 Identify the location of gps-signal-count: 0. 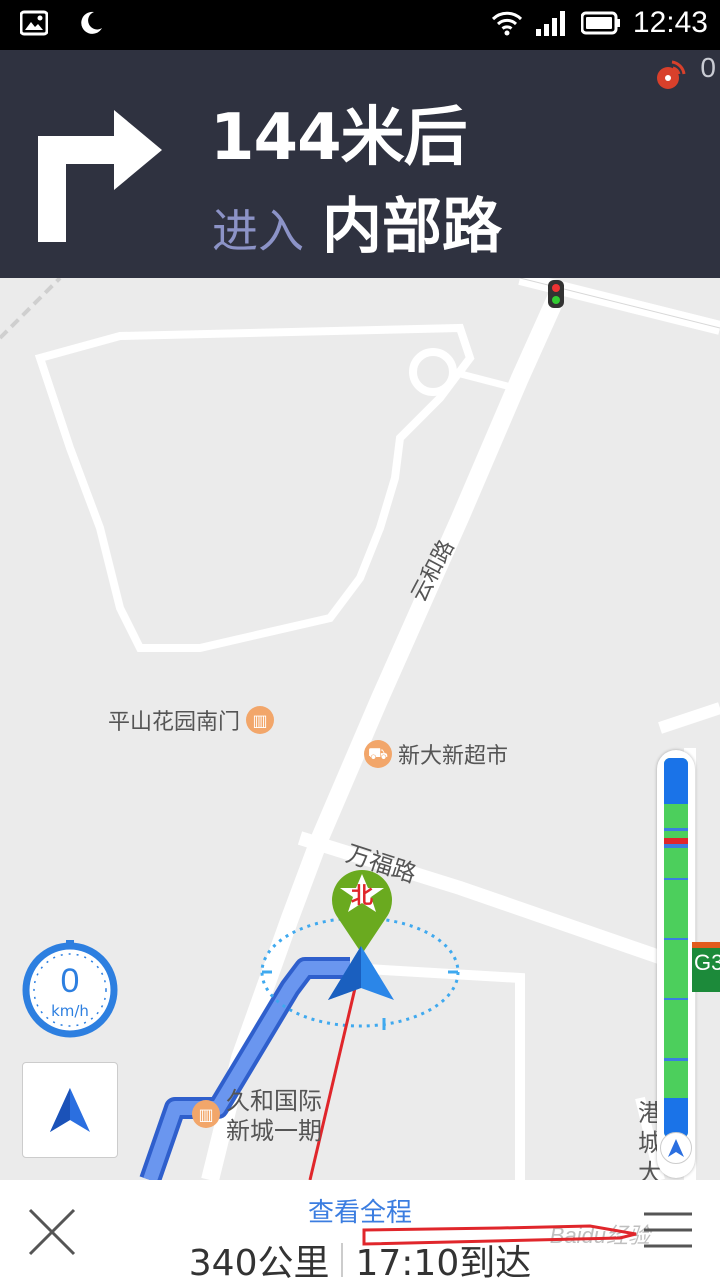
(708, 67).